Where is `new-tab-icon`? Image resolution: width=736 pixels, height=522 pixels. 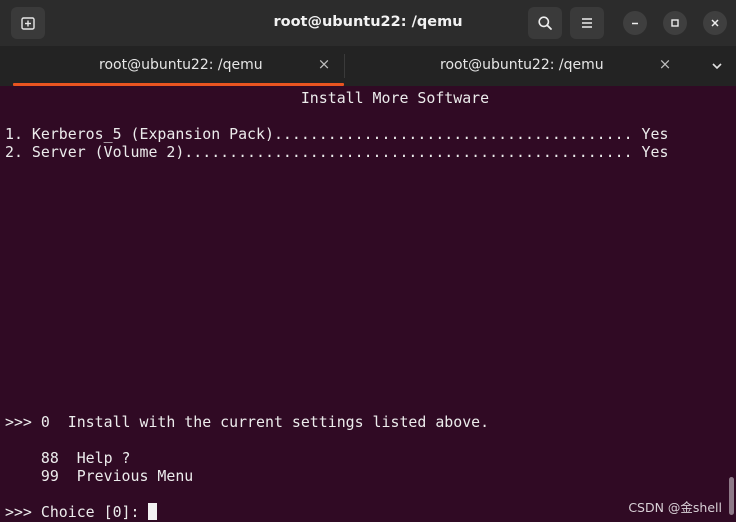
new-tab-icon is located at coordinates (28, 23).